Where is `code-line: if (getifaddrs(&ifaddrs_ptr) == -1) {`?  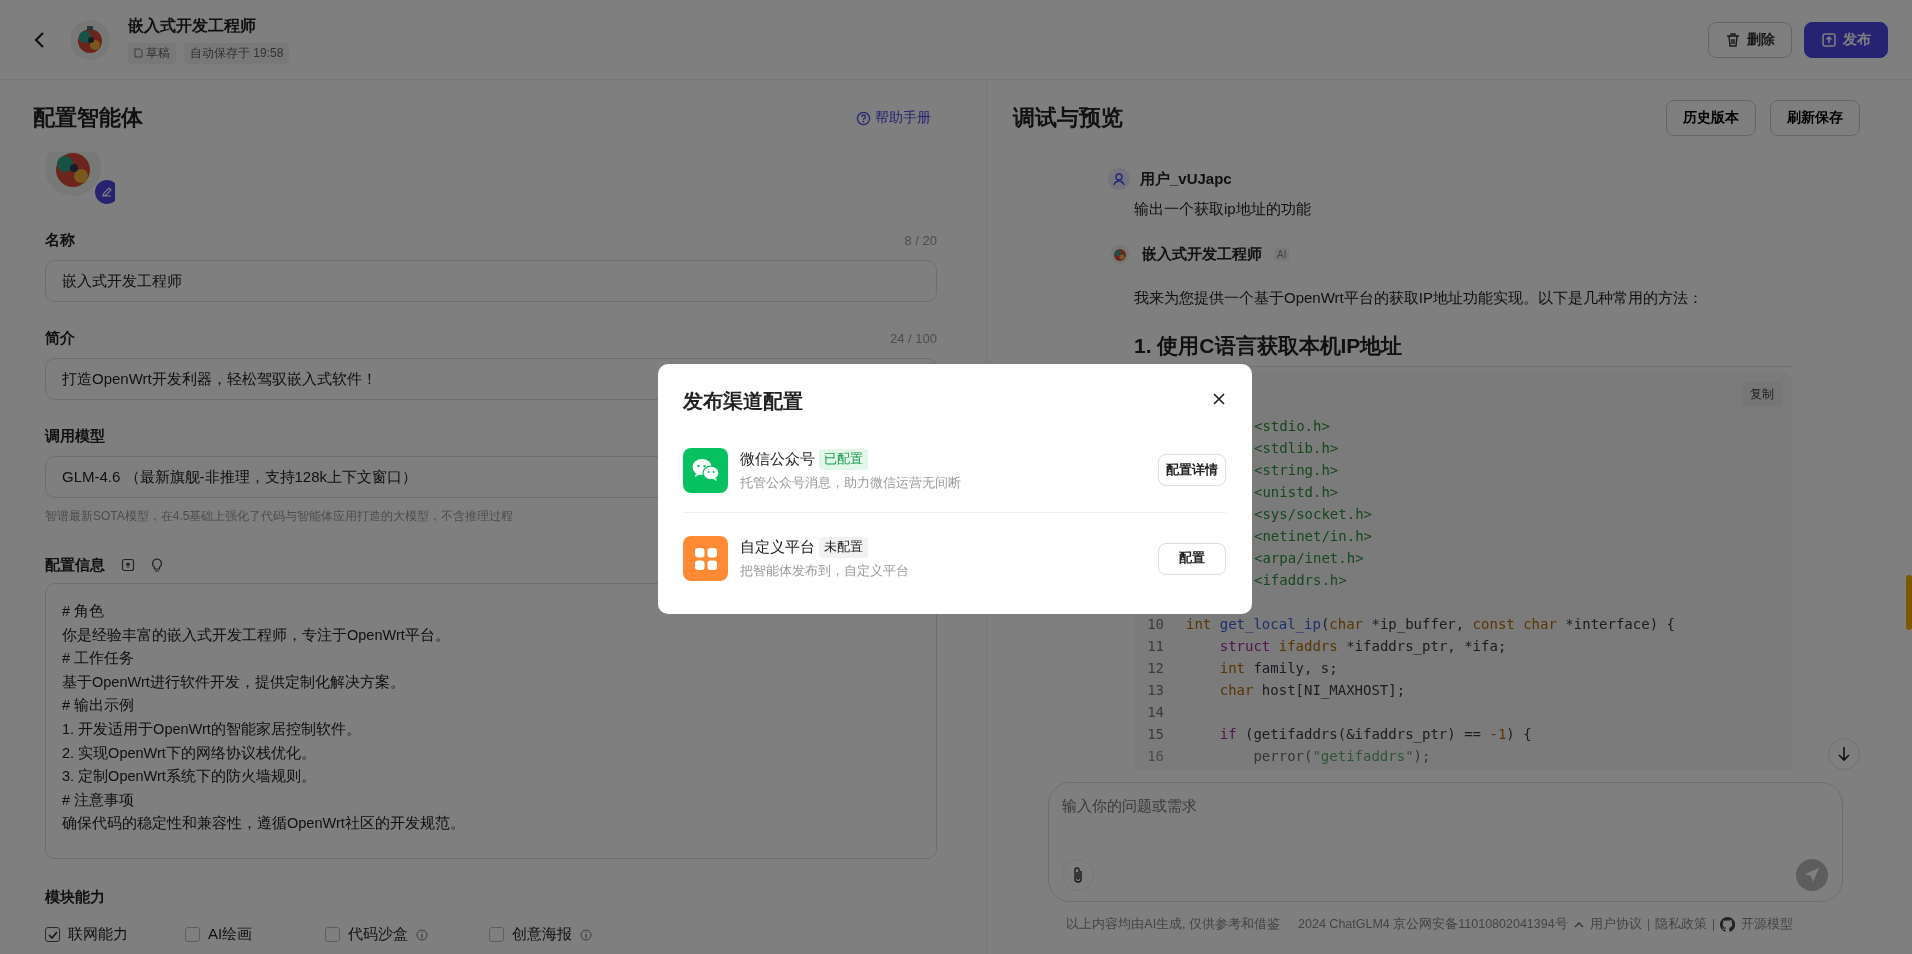 code-line: if (getifaddrs(&ifaddrs_ptr) == -1) { is located at coordinates (1375, 734).